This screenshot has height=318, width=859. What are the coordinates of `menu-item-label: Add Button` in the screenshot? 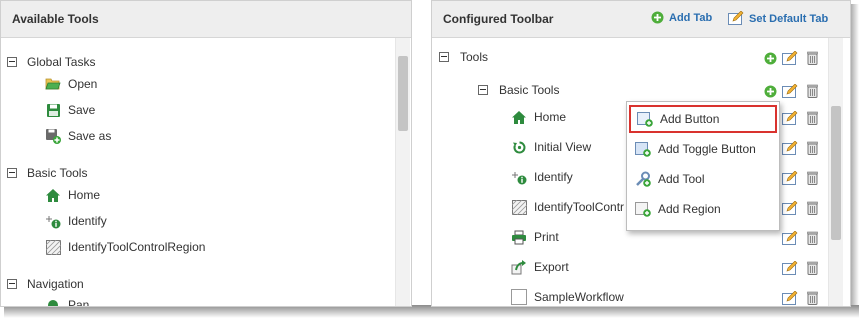 It's located at (690, 119).